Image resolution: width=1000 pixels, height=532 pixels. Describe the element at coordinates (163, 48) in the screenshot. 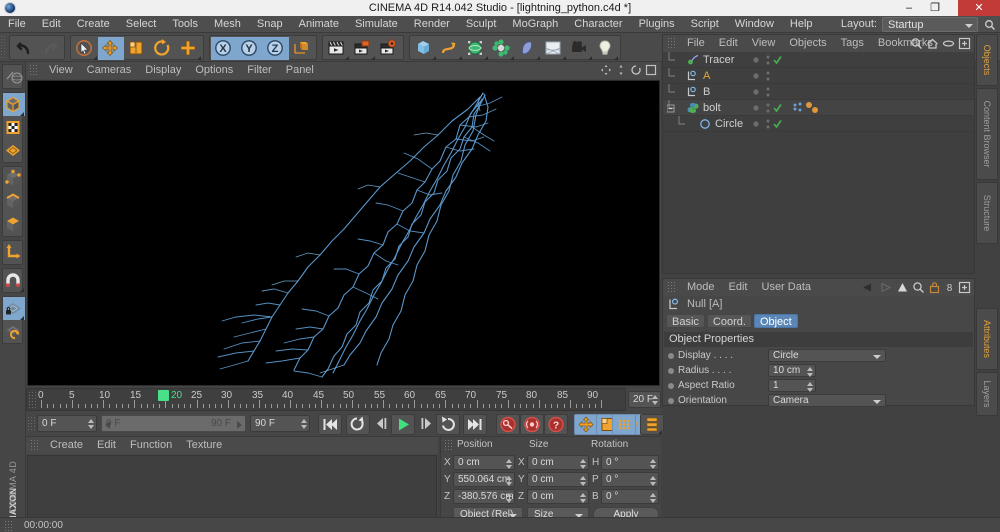

I see `rotate-tool` at that location.